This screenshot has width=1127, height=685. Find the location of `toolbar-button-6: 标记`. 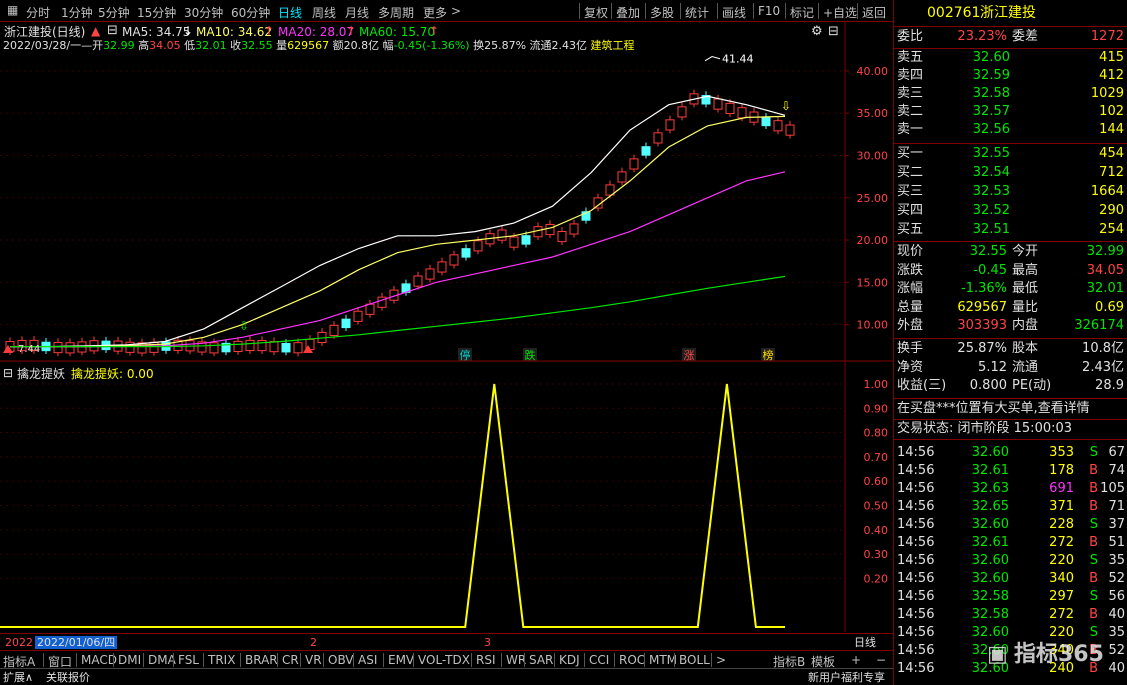

toolbar-button-6: 标记 is located at coordinates (802, 12).